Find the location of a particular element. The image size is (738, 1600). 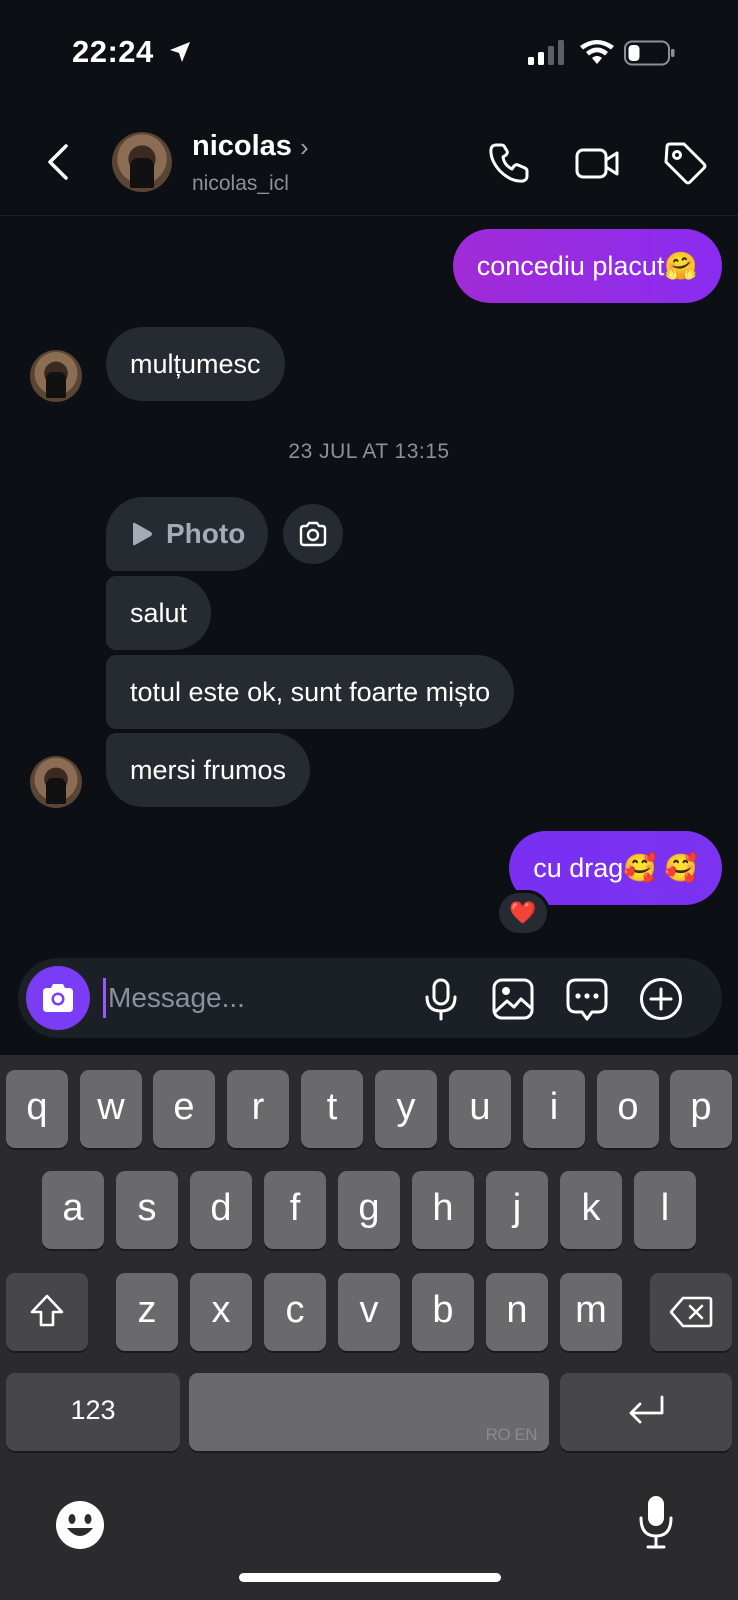

key: x is located at coordinates (221, 1312).